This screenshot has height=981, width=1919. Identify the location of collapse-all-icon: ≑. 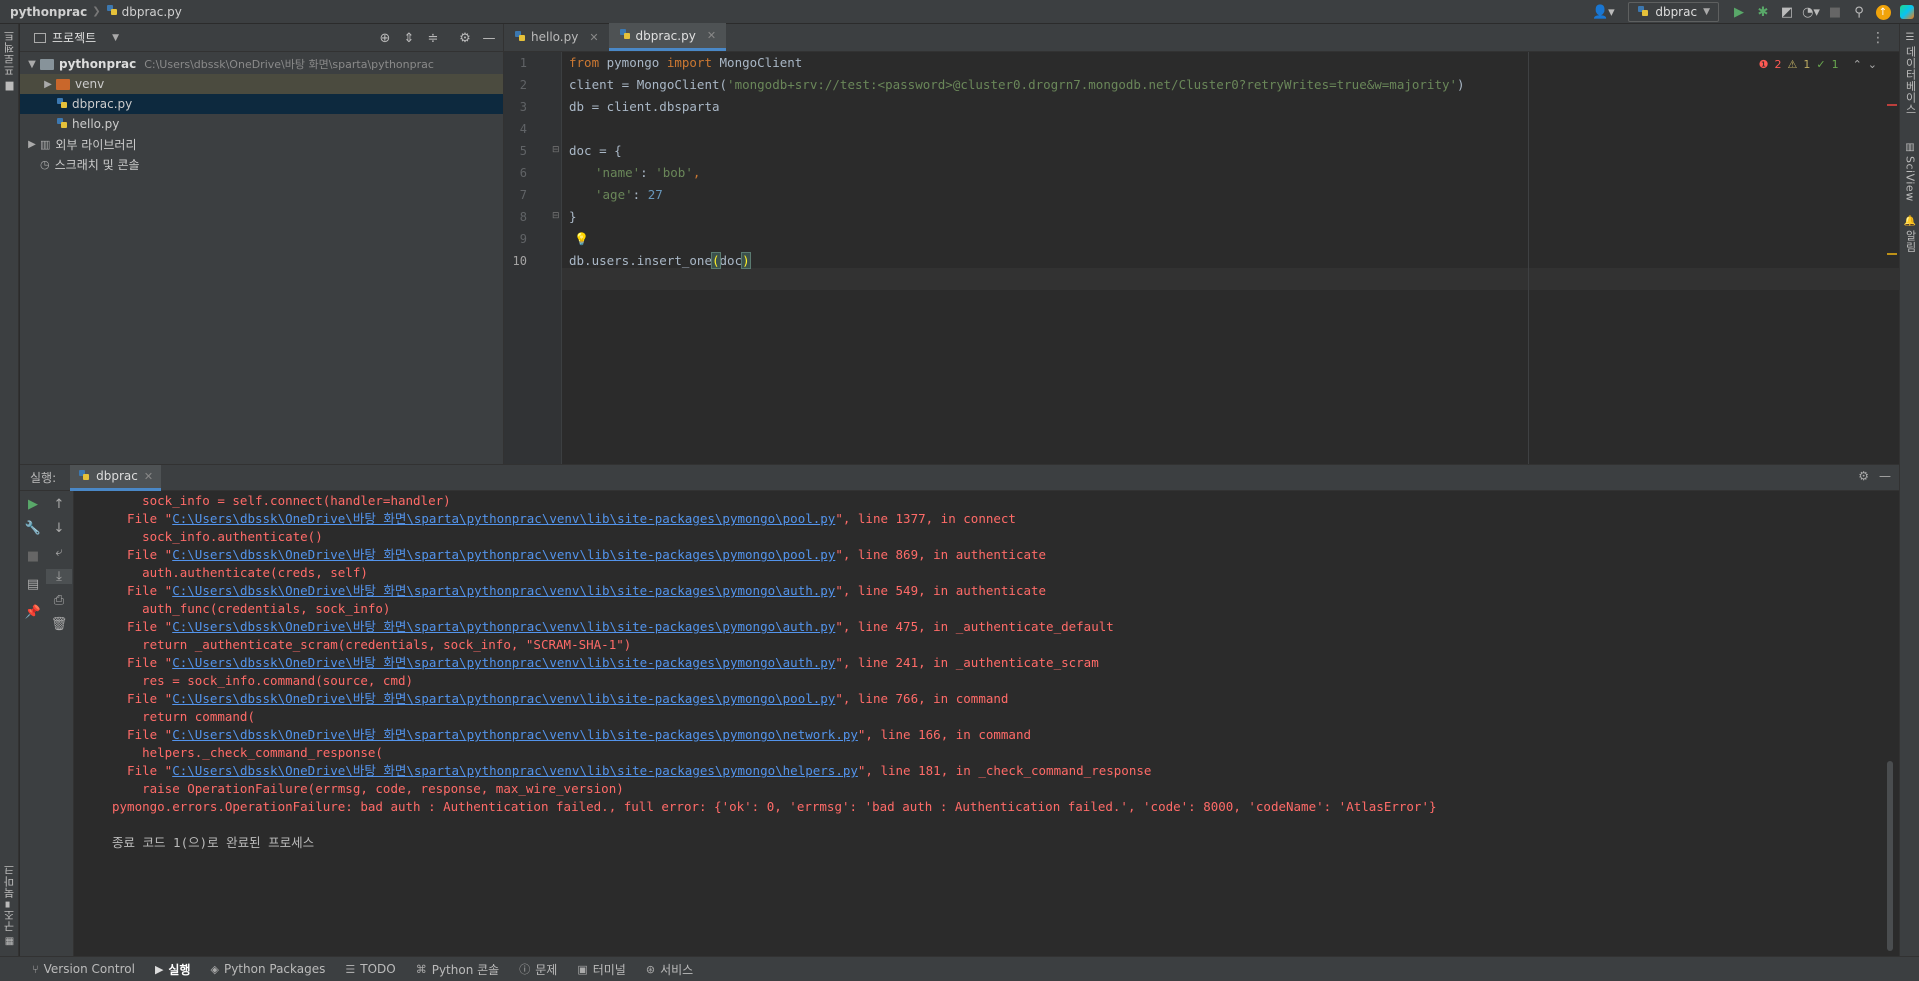
(433, 38).